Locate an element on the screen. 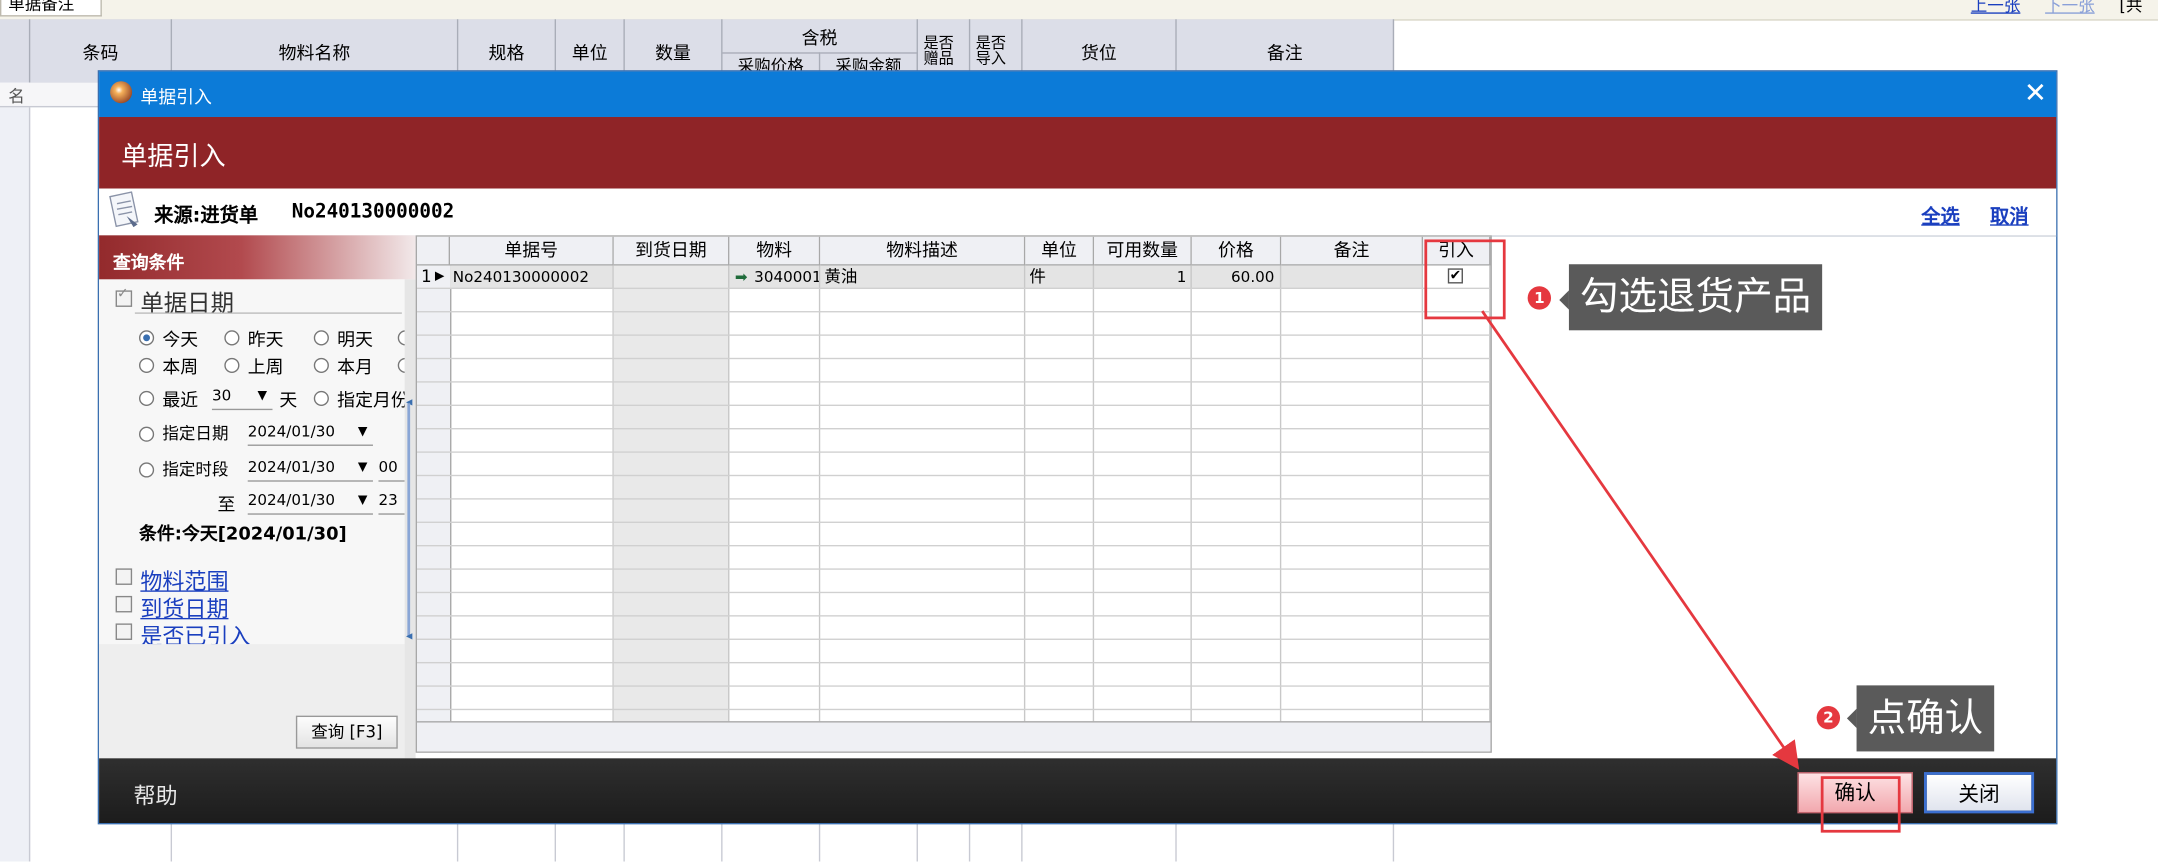 The width and height of the screenshot is (2158, 862). step-1-badge: 1 is located at coordinates (1539, 298).